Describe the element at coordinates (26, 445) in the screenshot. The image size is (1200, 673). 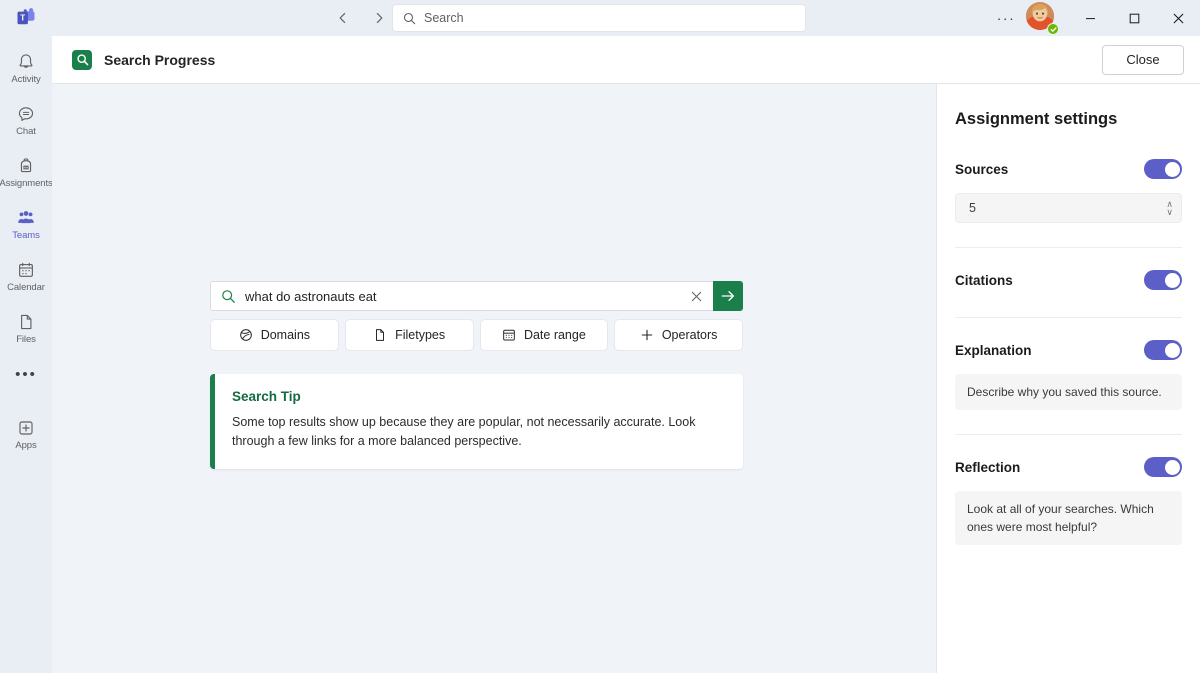
I see `sidebar-item-label: Apps` at that location.